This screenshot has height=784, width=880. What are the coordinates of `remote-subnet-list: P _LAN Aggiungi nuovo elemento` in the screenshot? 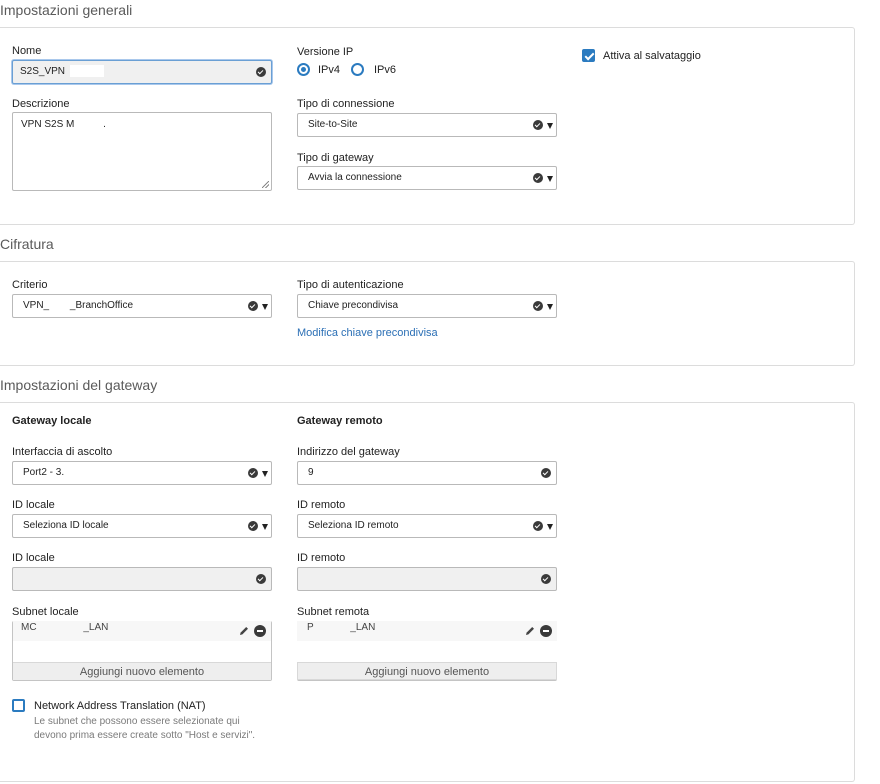 It's located at (427, 651).